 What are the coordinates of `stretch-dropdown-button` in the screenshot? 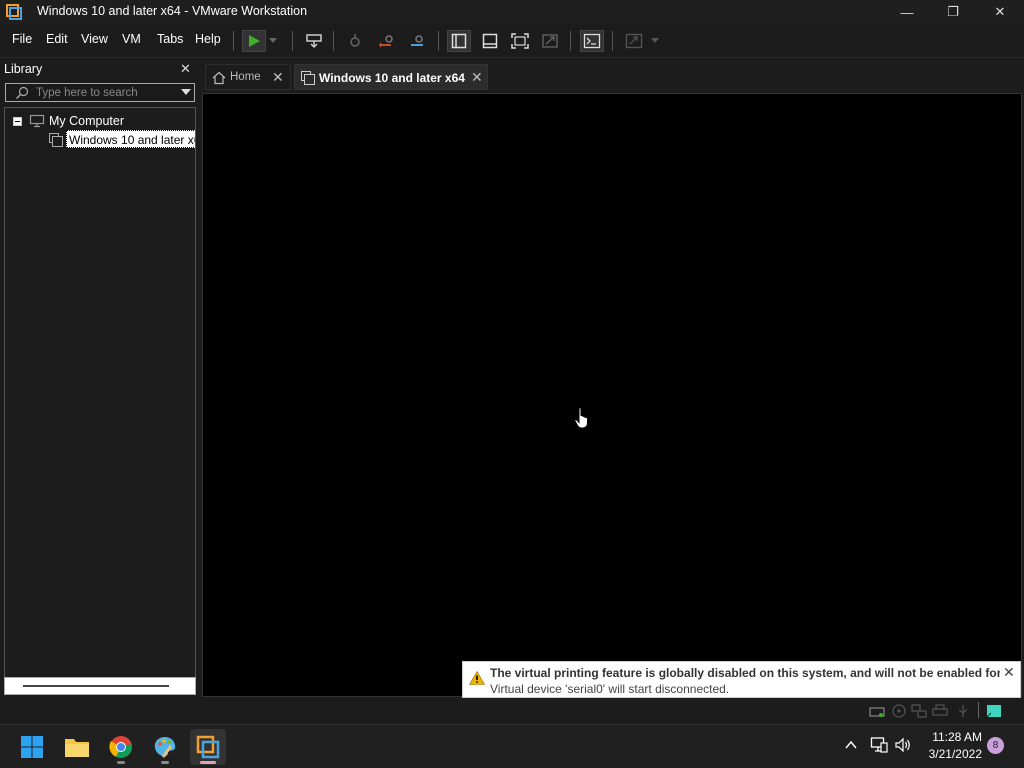 It's located at (655, 41).